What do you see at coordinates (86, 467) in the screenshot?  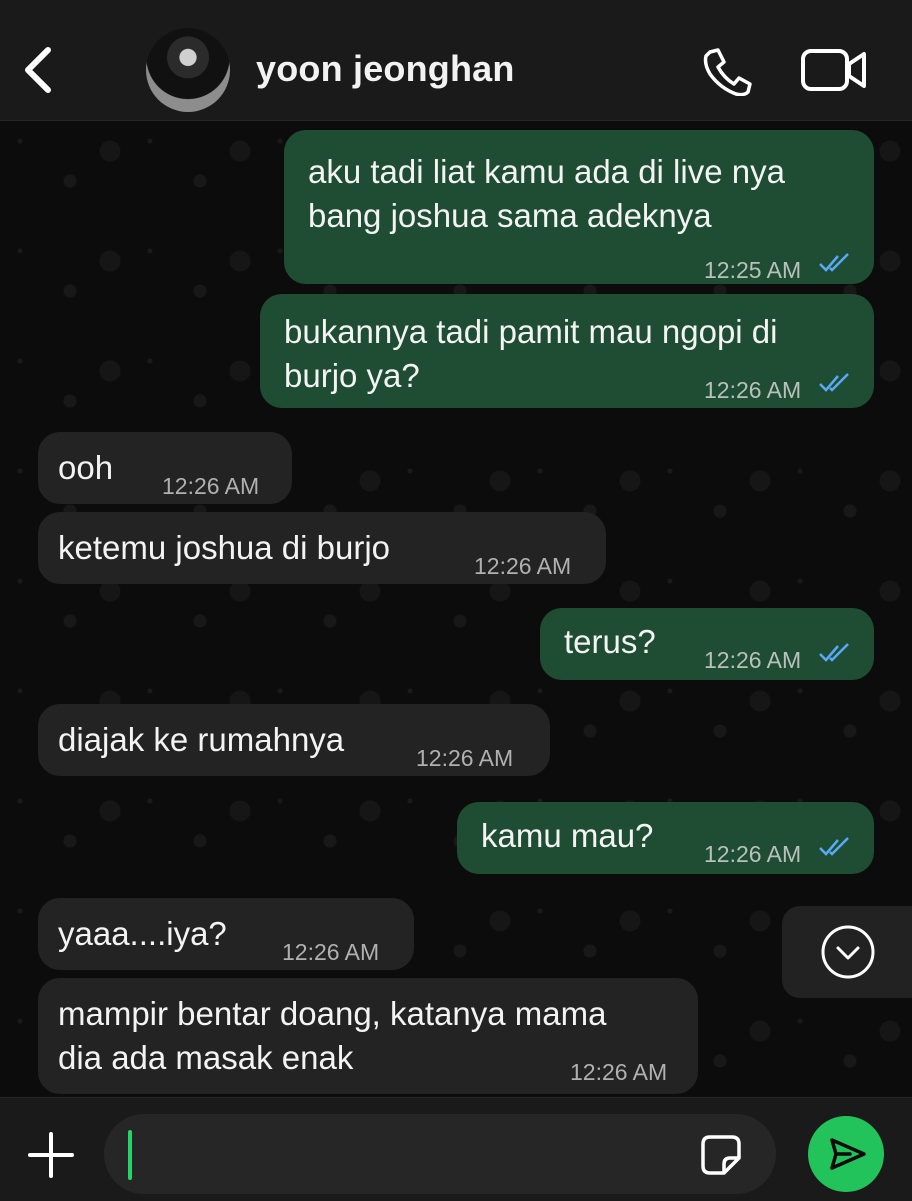 I see `message-text-line: ooh` at bounding box center [86, 467].